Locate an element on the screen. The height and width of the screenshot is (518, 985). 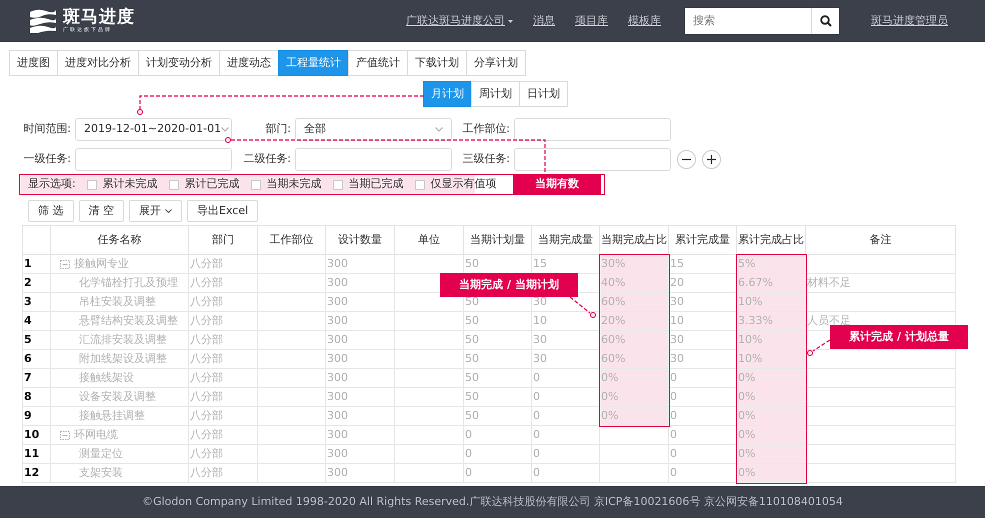
add-button is located at coordinates (711, 159).